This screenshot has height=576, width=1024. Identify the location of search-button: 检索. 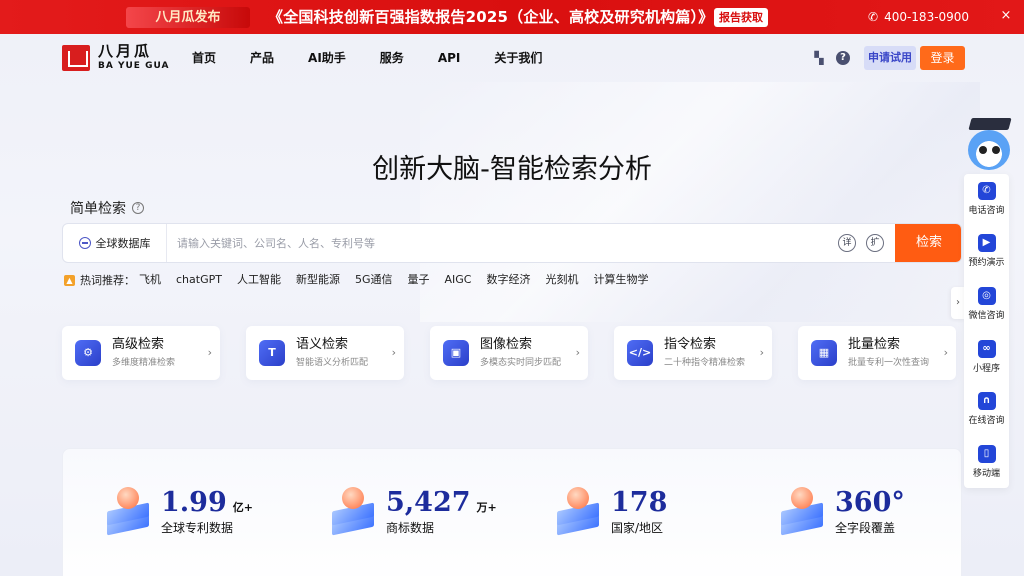
(928, 243).